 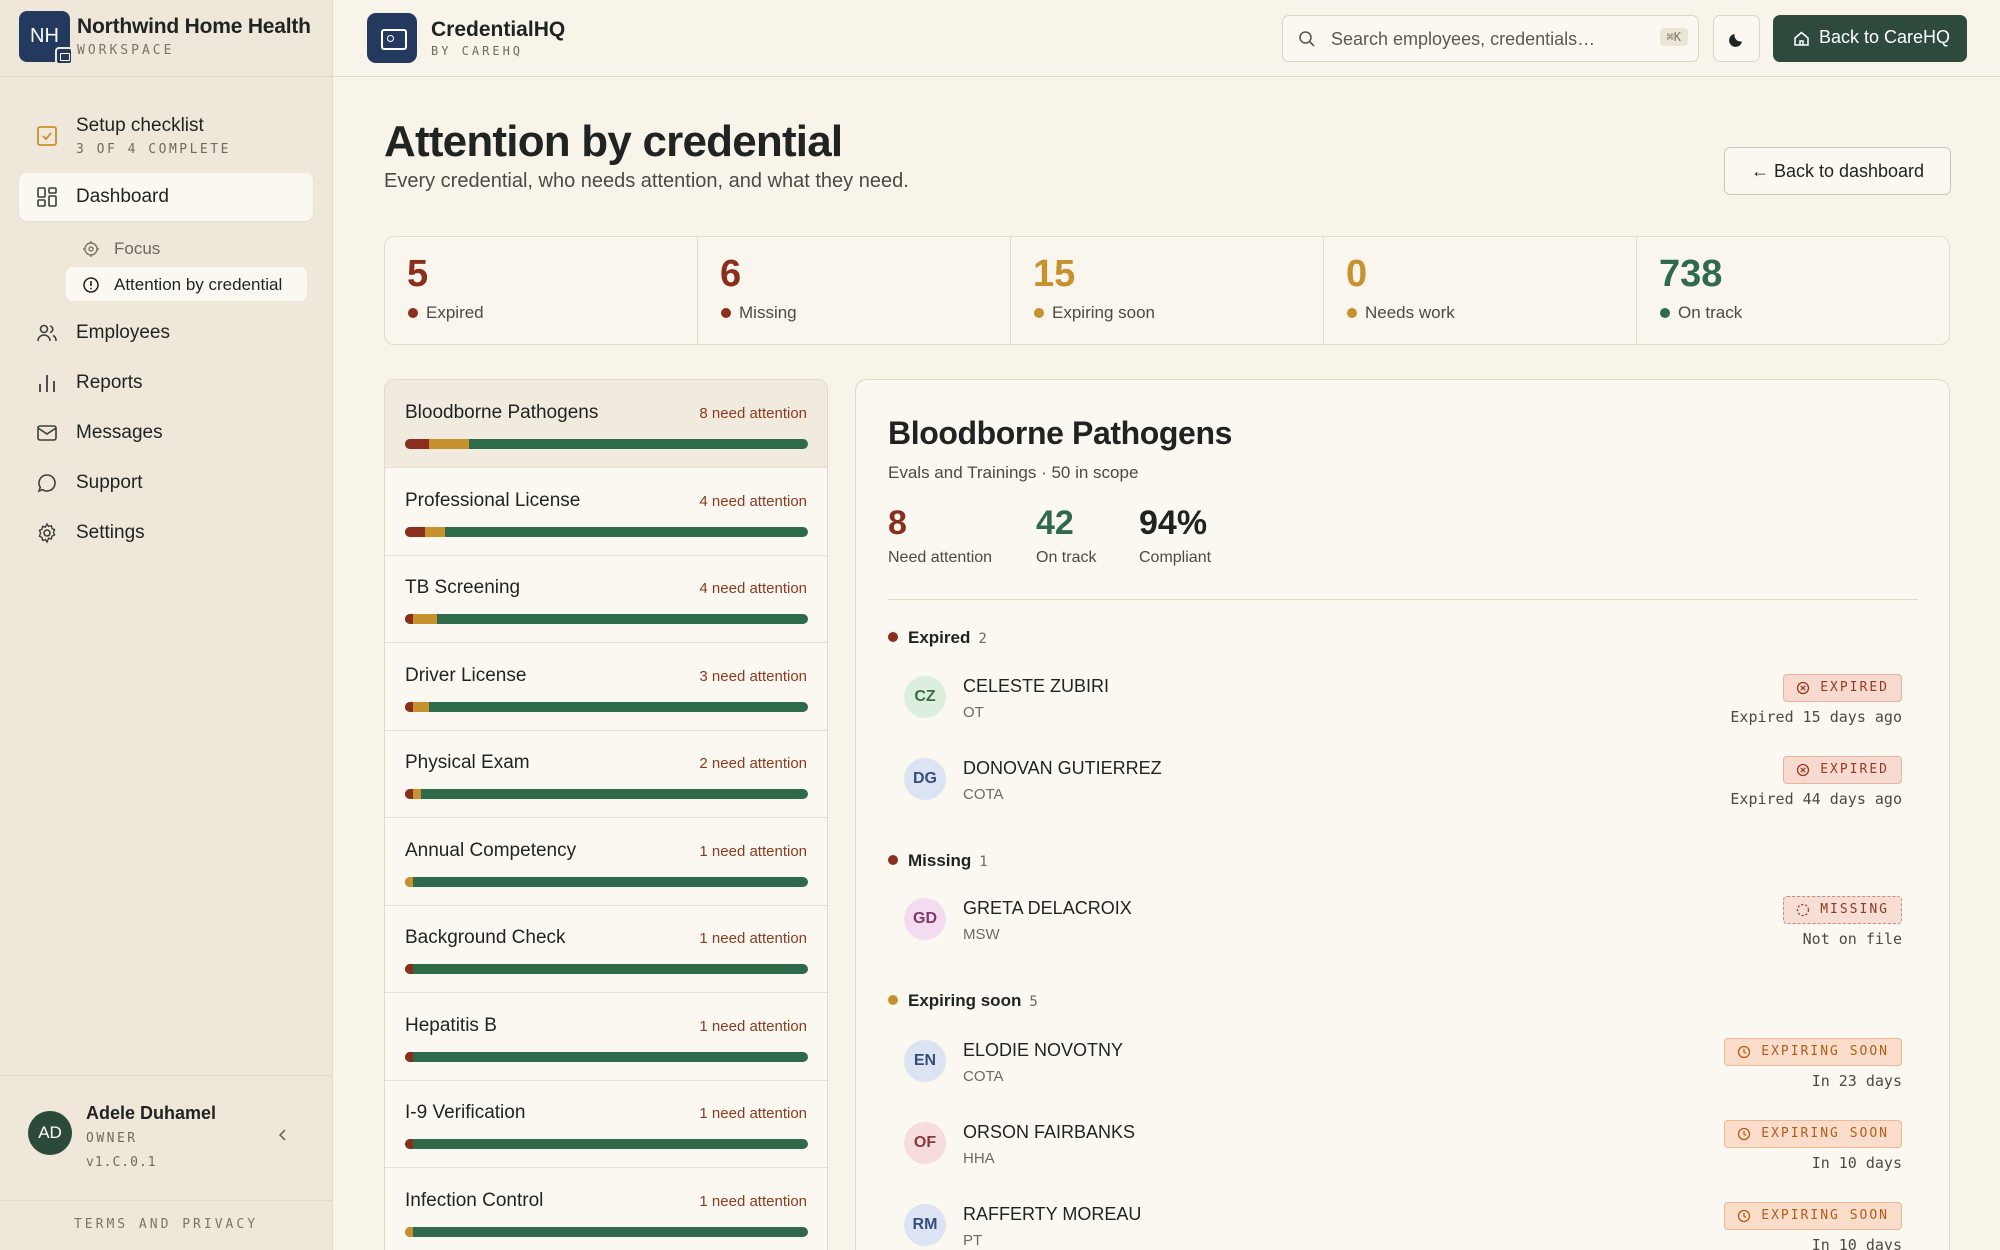 What do you see at coordinates (1403, 599) in the screenshot?
I see `divider` at bounding box center [1403, 599].